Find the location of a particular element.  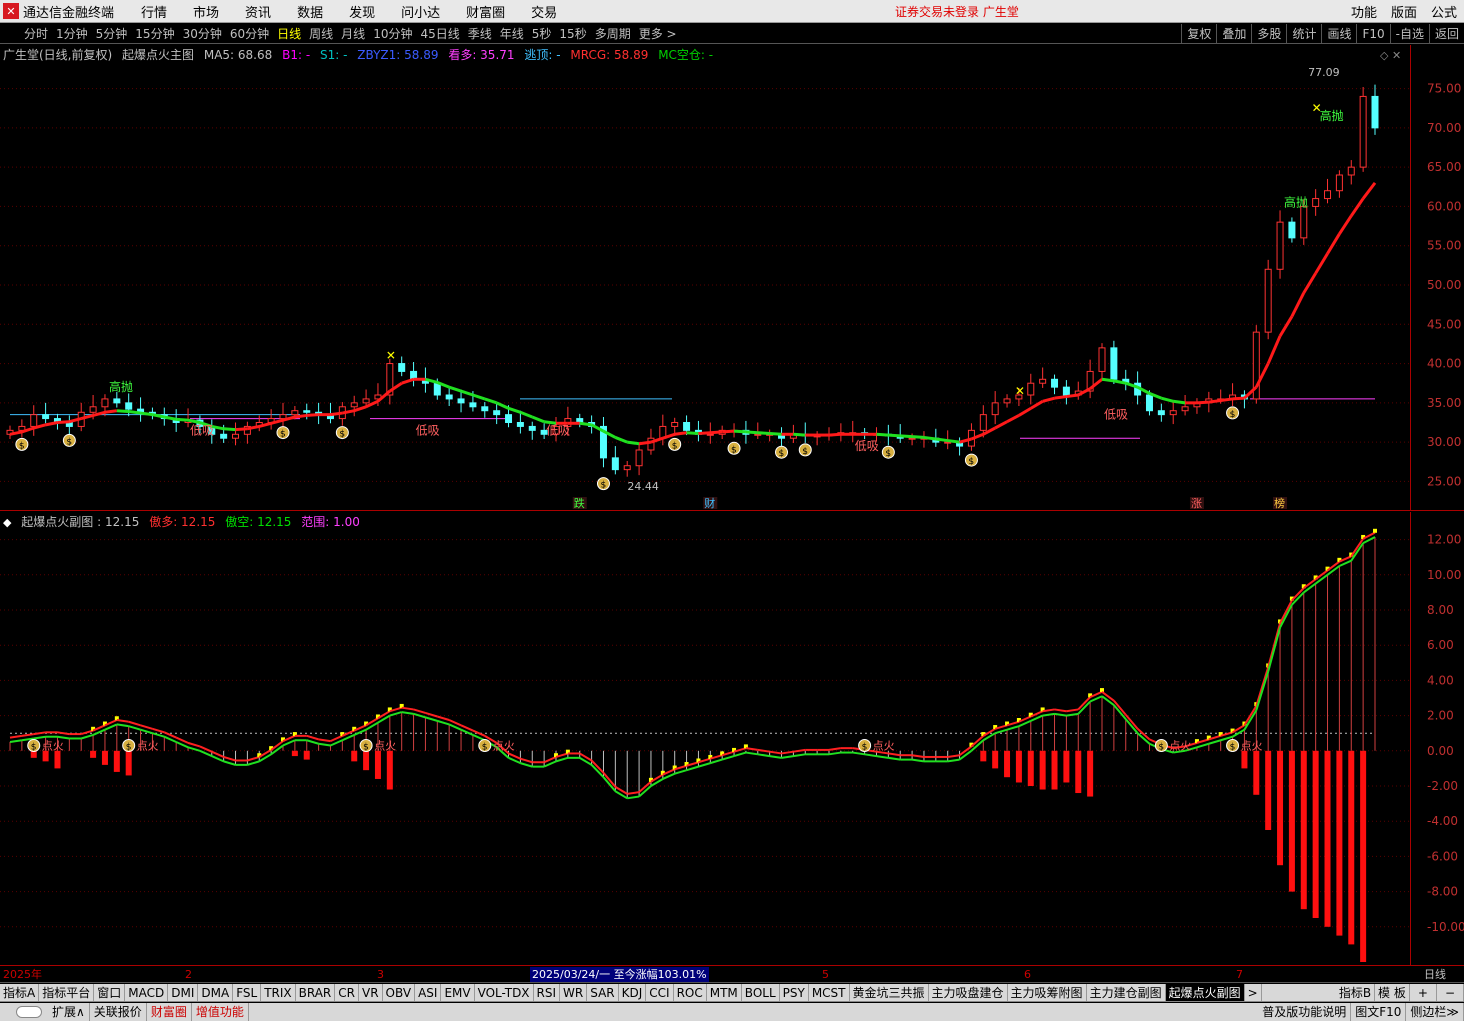

period-5min: 5分钟 is located at coordinates (112, 33).